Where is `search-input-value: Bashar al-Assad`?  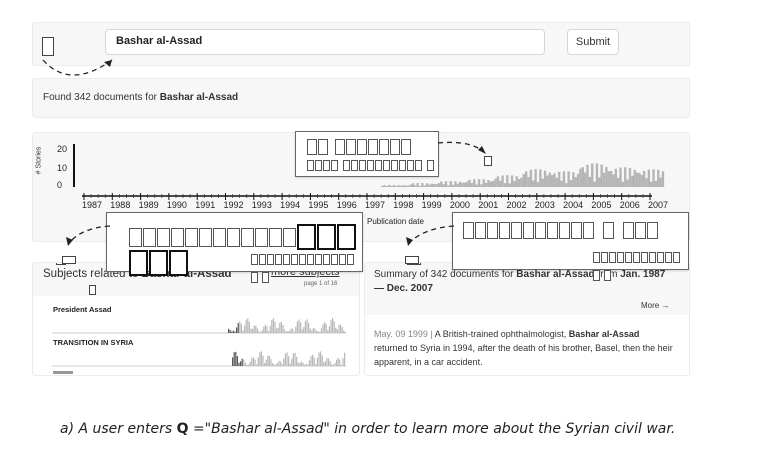 search-input-value: Bashar al-Assad is located at coordinates (159, 41).